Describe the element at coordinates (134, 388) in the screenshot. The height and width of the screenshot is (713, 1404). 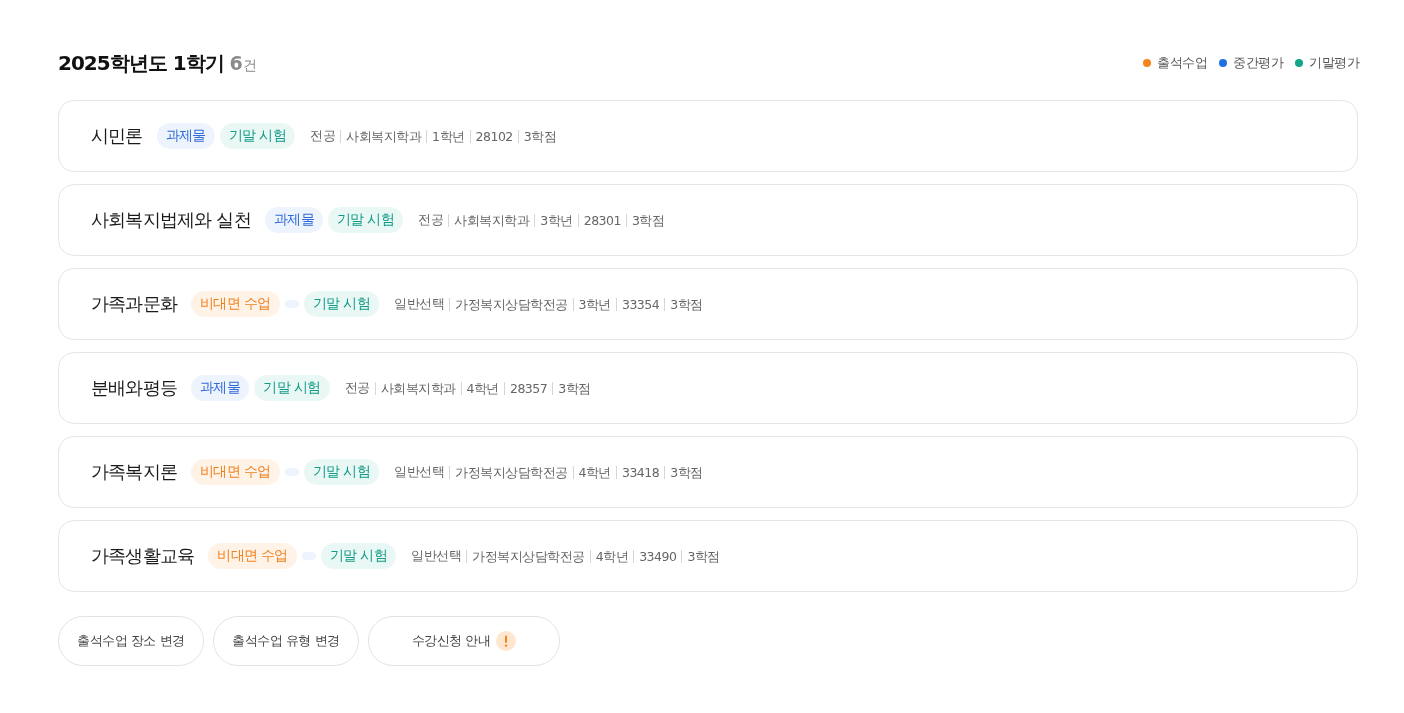
I see `course-name: 분배와평등` at that location.